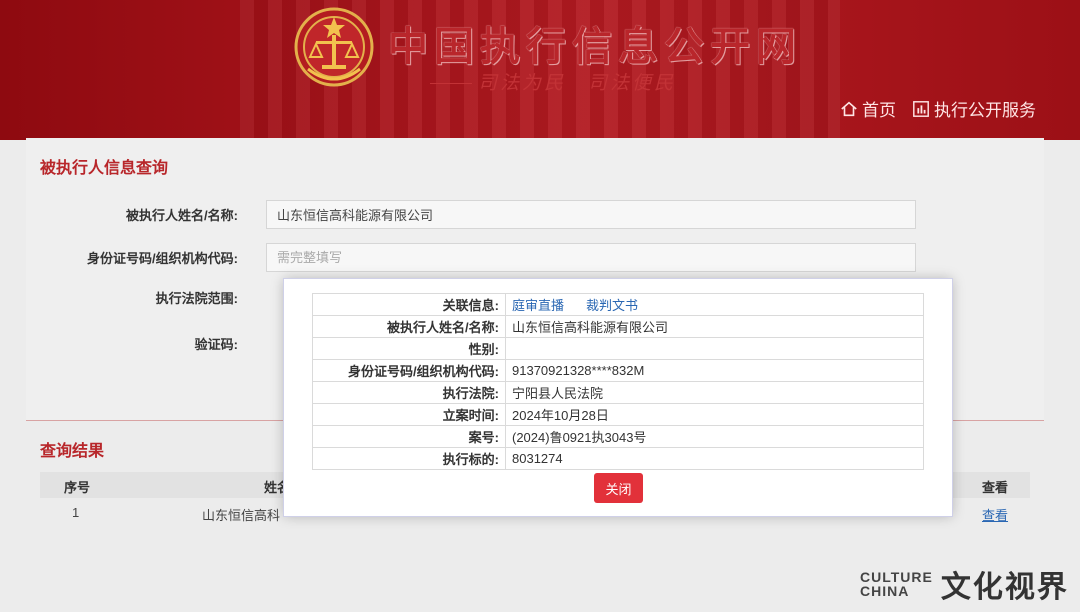  I want to click on detail-row-name: 被执行人姓名/名称: 山东恒信高科能源有限公司, so click(618, 326).